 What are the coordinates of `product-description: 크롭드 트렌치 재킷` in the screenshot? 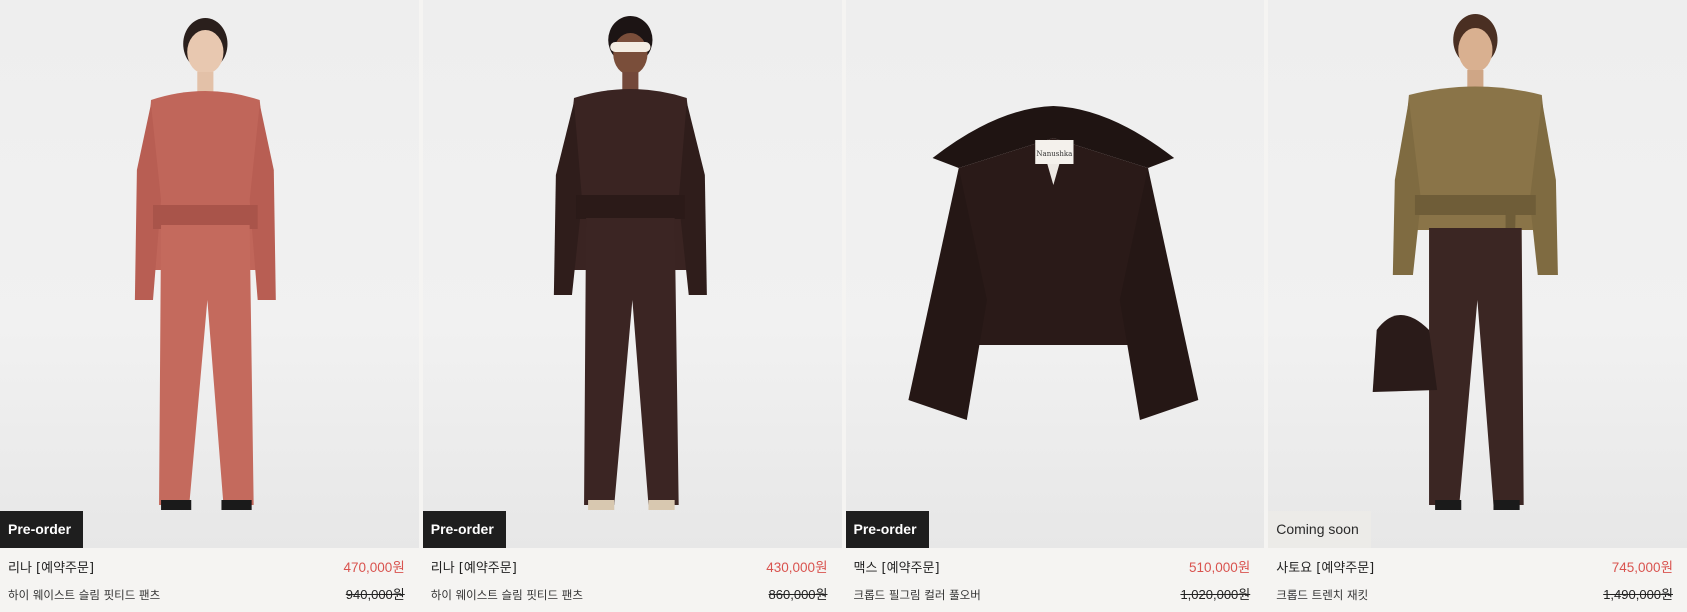 It's located at (1322, 595).